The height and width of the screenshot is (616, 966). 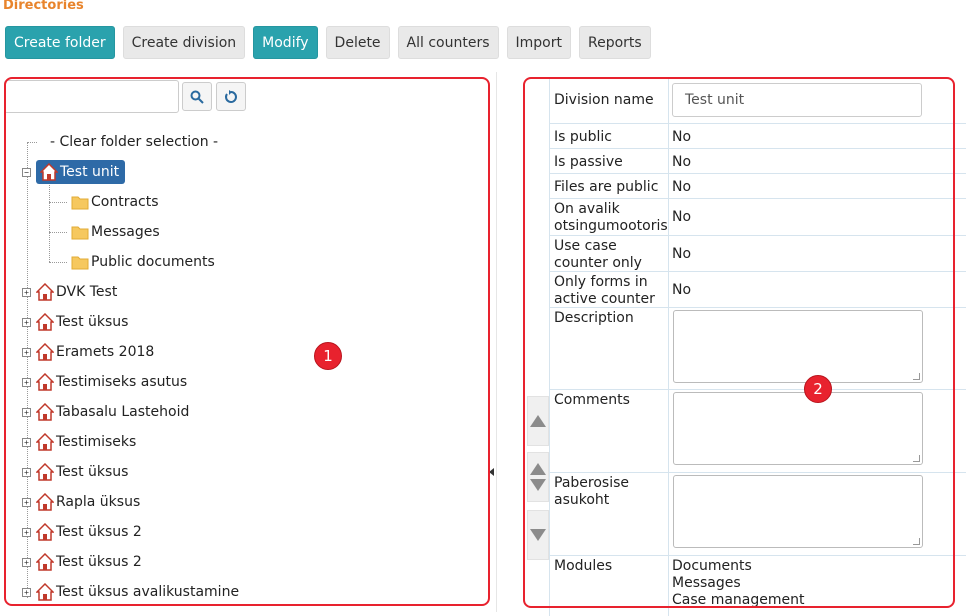 What do you see at coordinates (122, 382) in the screenshot?
I see `tree-node-label: Testimiseks asutus` at bounding box center [122, 382].